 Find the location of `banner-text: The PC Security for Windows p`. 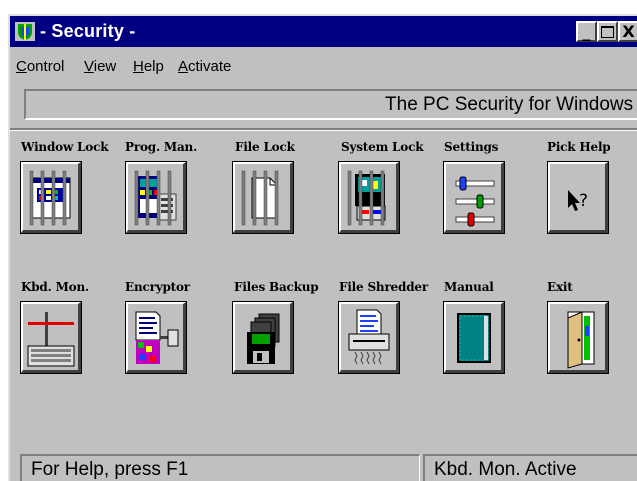

banner-text: The PC Security for Windows p is located at coordinates (511, 104).